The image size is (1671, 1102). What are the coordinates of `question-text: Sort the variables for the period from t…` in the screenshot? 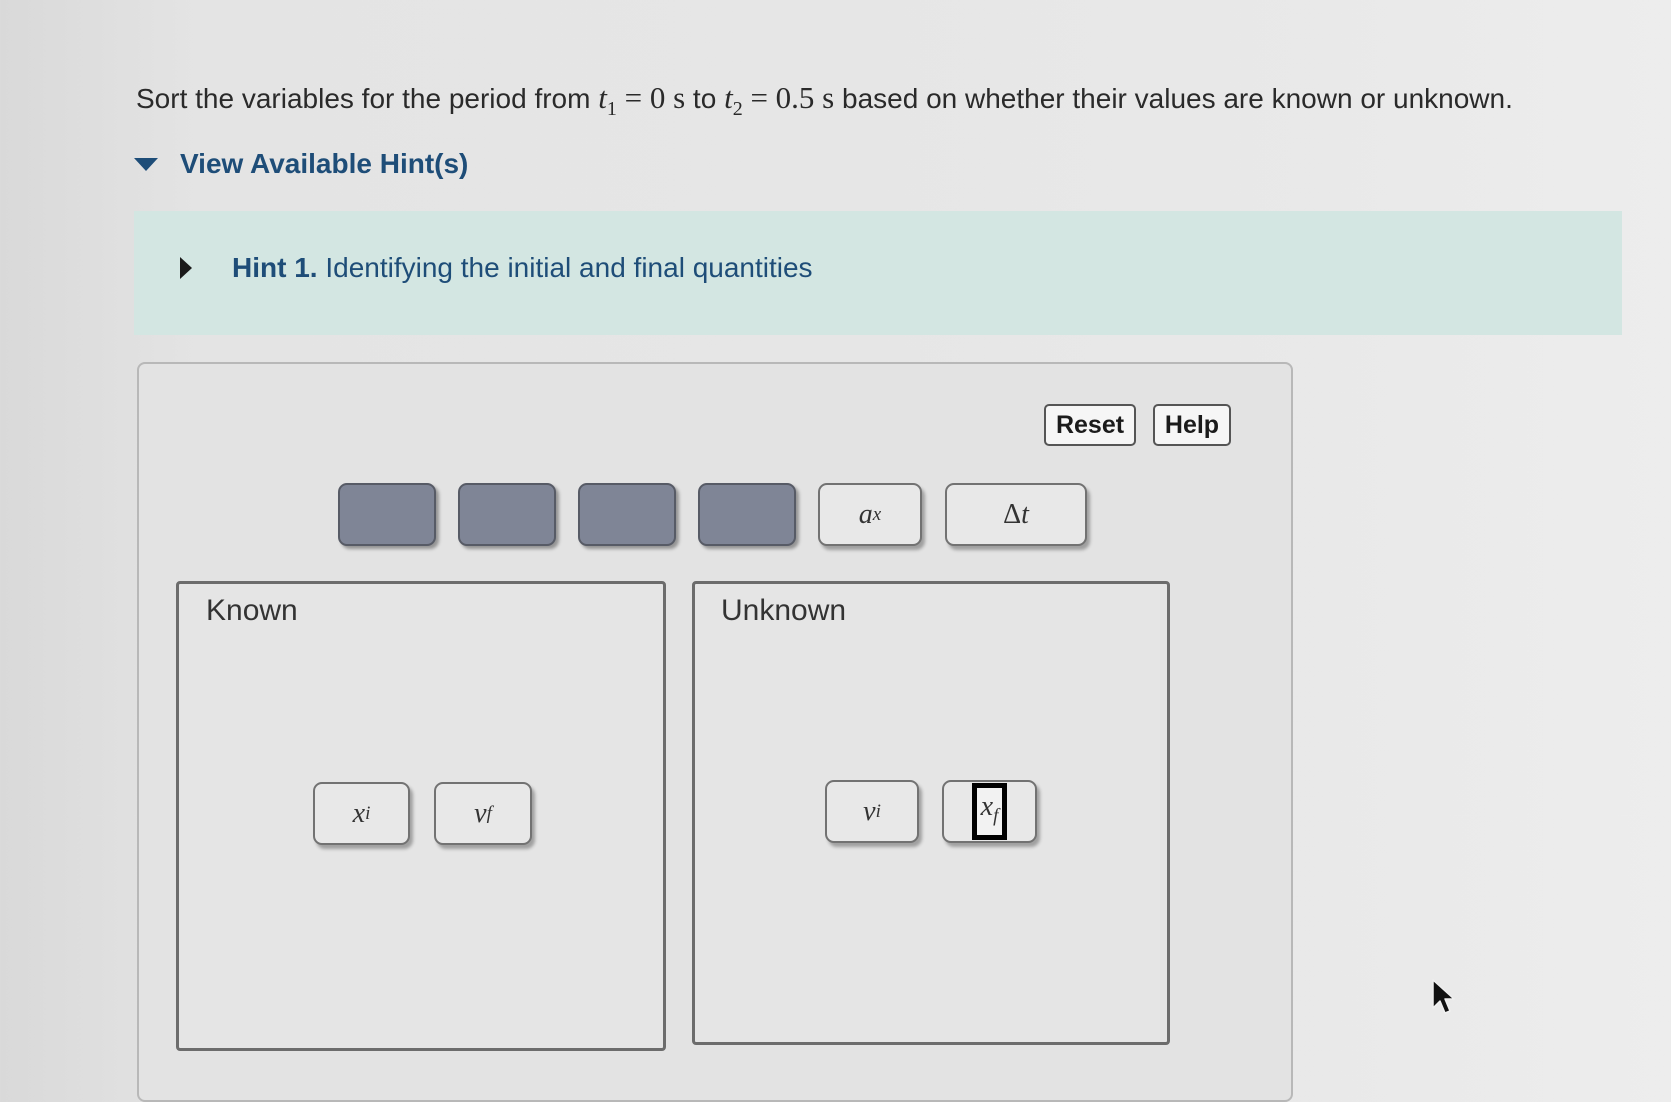 It's located at (896, 100).